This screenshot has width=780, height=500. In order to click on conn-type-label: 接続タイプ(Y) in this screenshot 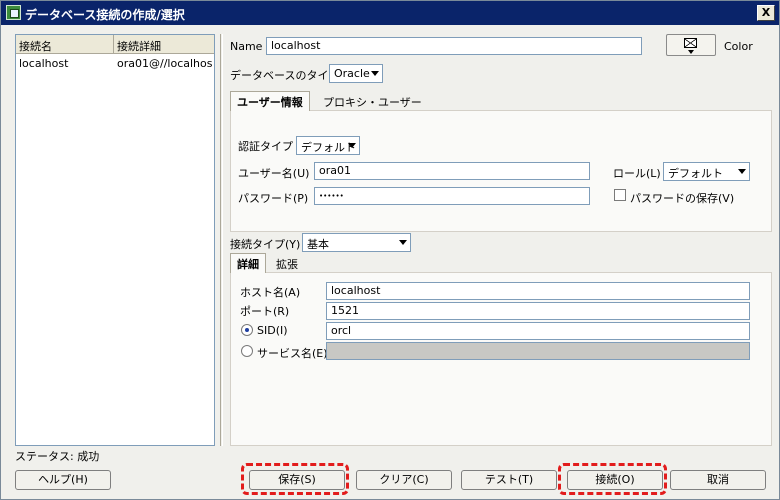, I will do `click(265, 244)`.